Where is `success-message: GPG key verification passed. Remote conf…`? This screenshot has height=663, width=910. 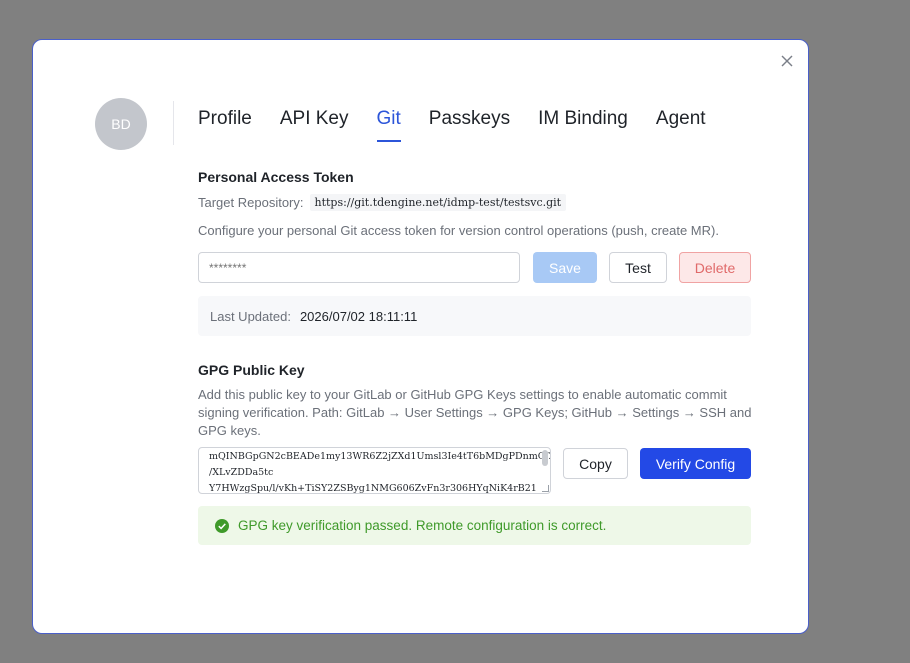
success-message: GPG key verification passed. Remote conf… is located at coordinates (422, 525).